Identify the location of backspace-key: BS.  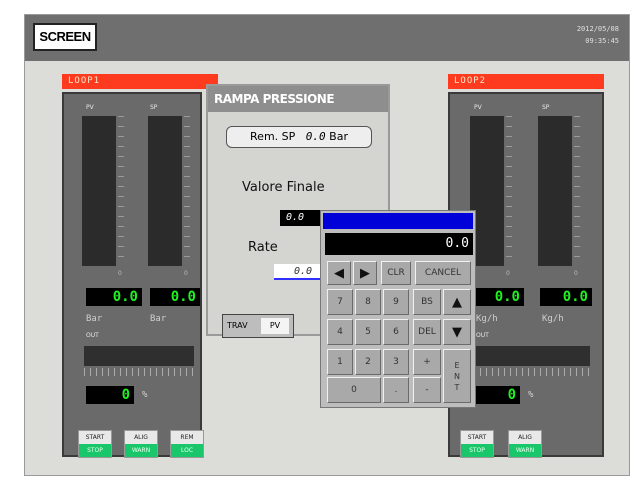
(427, 302).